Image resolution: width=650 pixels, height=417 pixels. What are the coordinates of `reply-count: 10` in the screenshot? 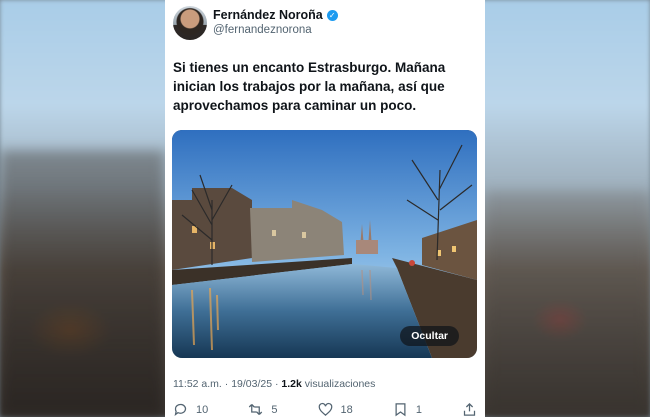 It's located at (202, 409).